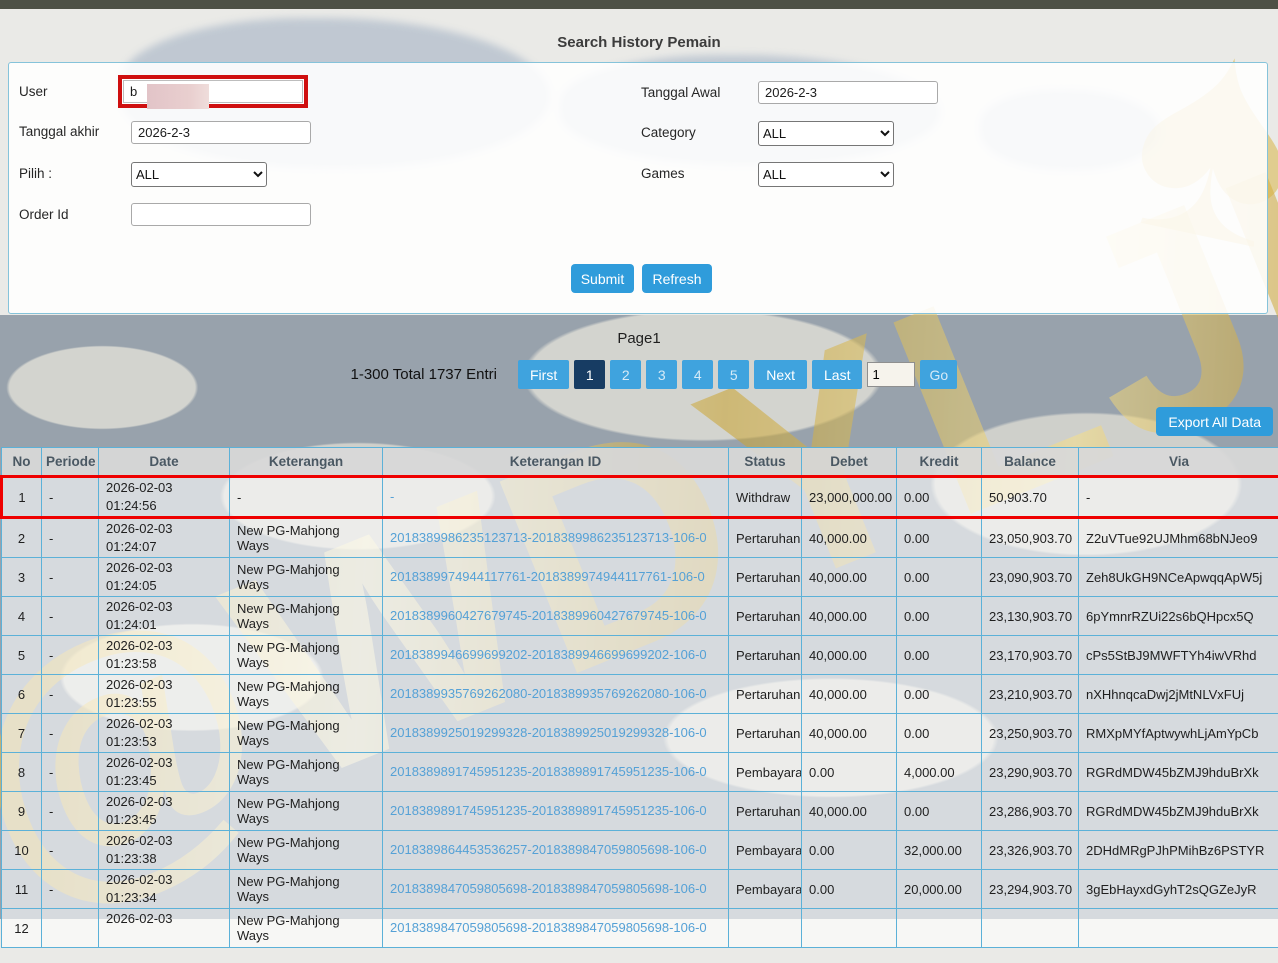 Image resolution: width=1278 pixels, height=963 pixels. I want to click on submit-button: Submit, so click(602, 278).